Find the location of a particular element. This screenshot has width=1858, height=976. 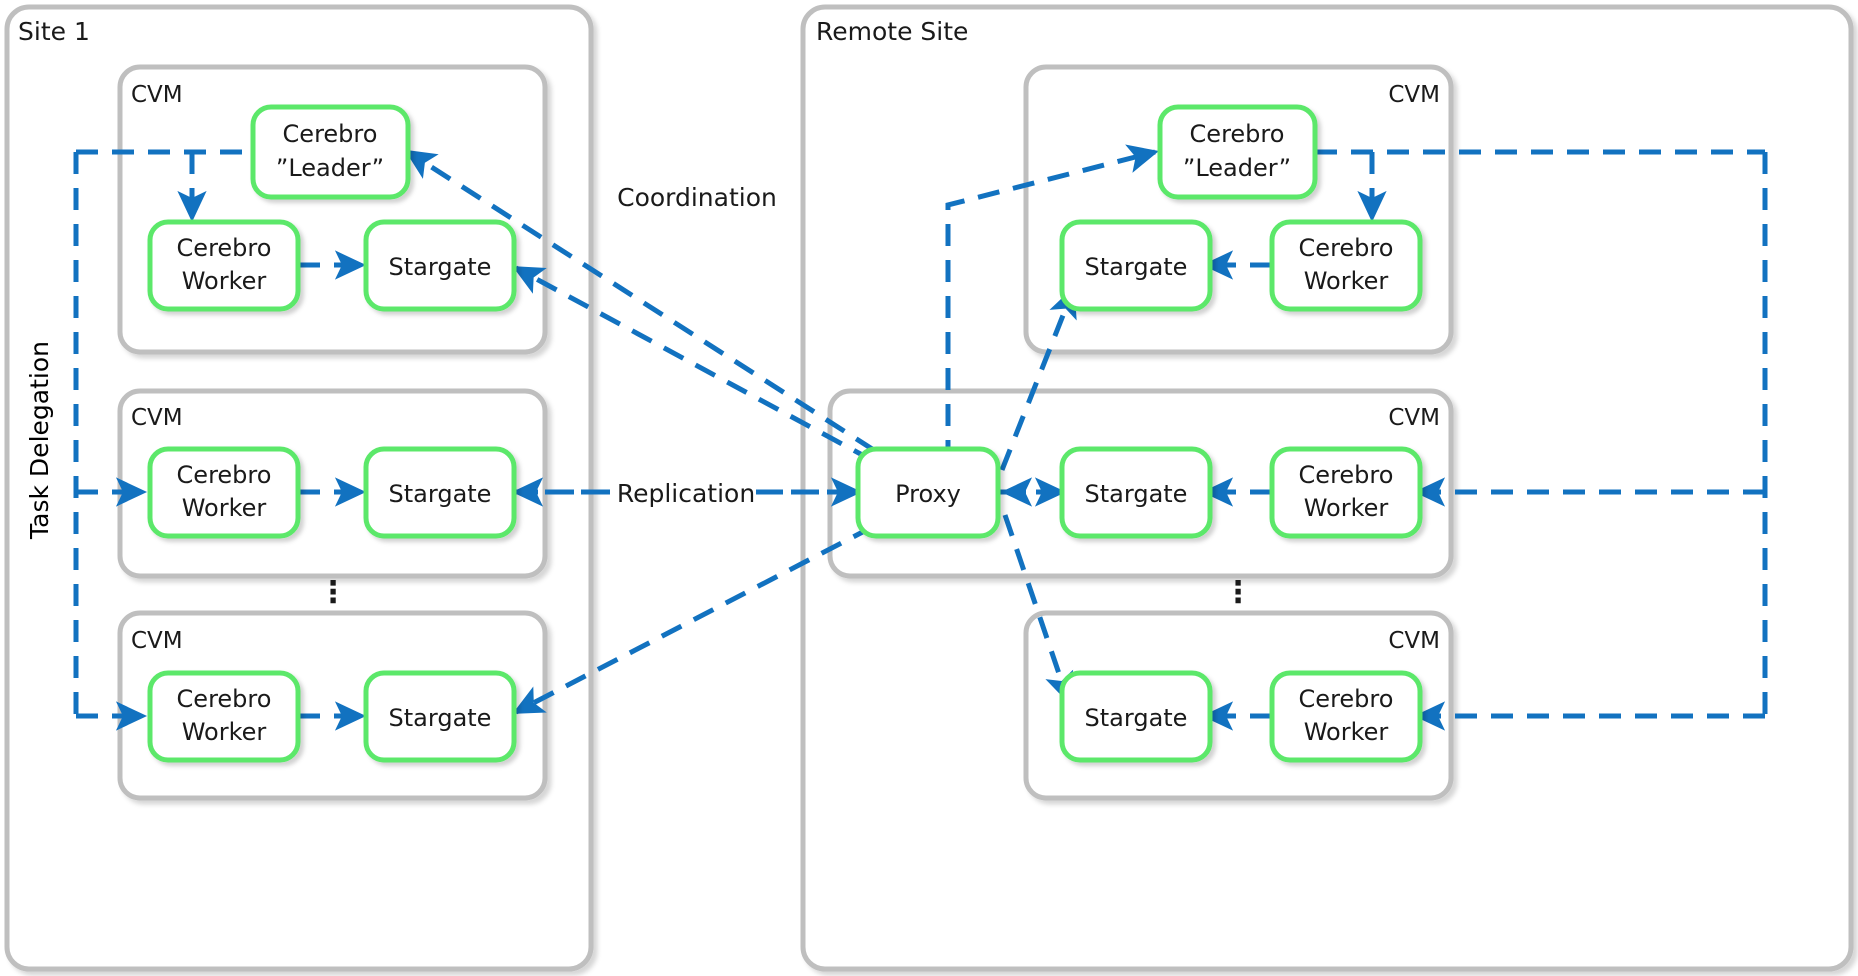

node-r2-stargate: Stargate is located at coordinates (1136, 492).